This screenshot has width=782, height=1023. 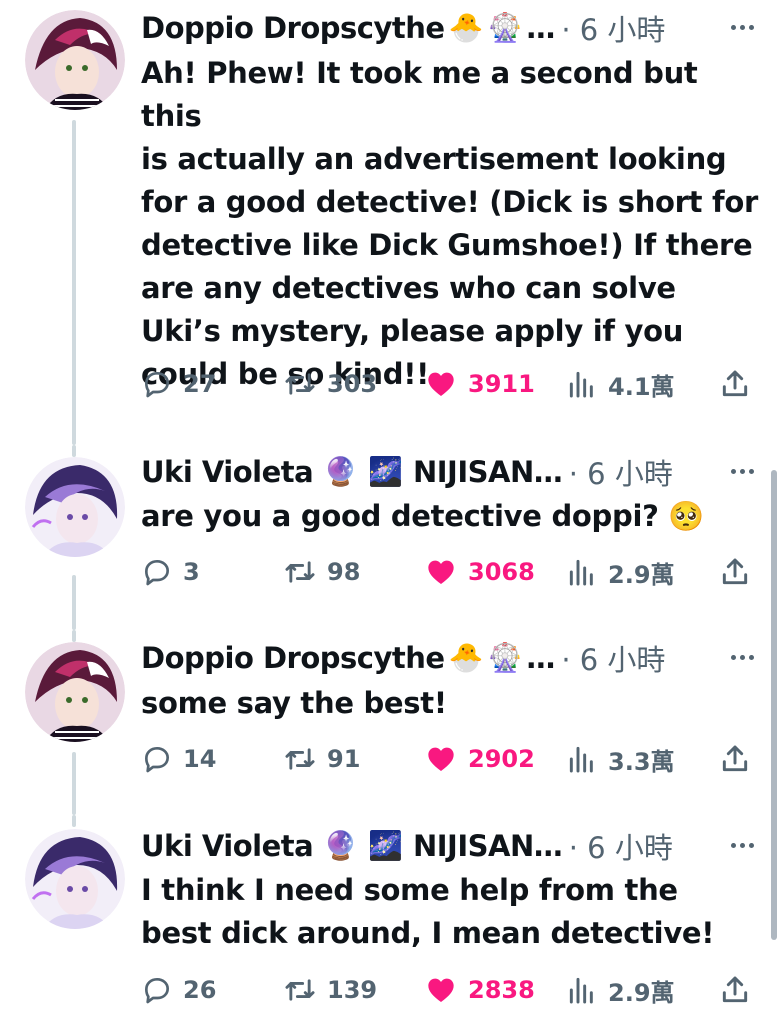 What do you see at coordinates (501, 384) in the screenshot?
I see `like-count: 3911` at bounding box center [501, 384].